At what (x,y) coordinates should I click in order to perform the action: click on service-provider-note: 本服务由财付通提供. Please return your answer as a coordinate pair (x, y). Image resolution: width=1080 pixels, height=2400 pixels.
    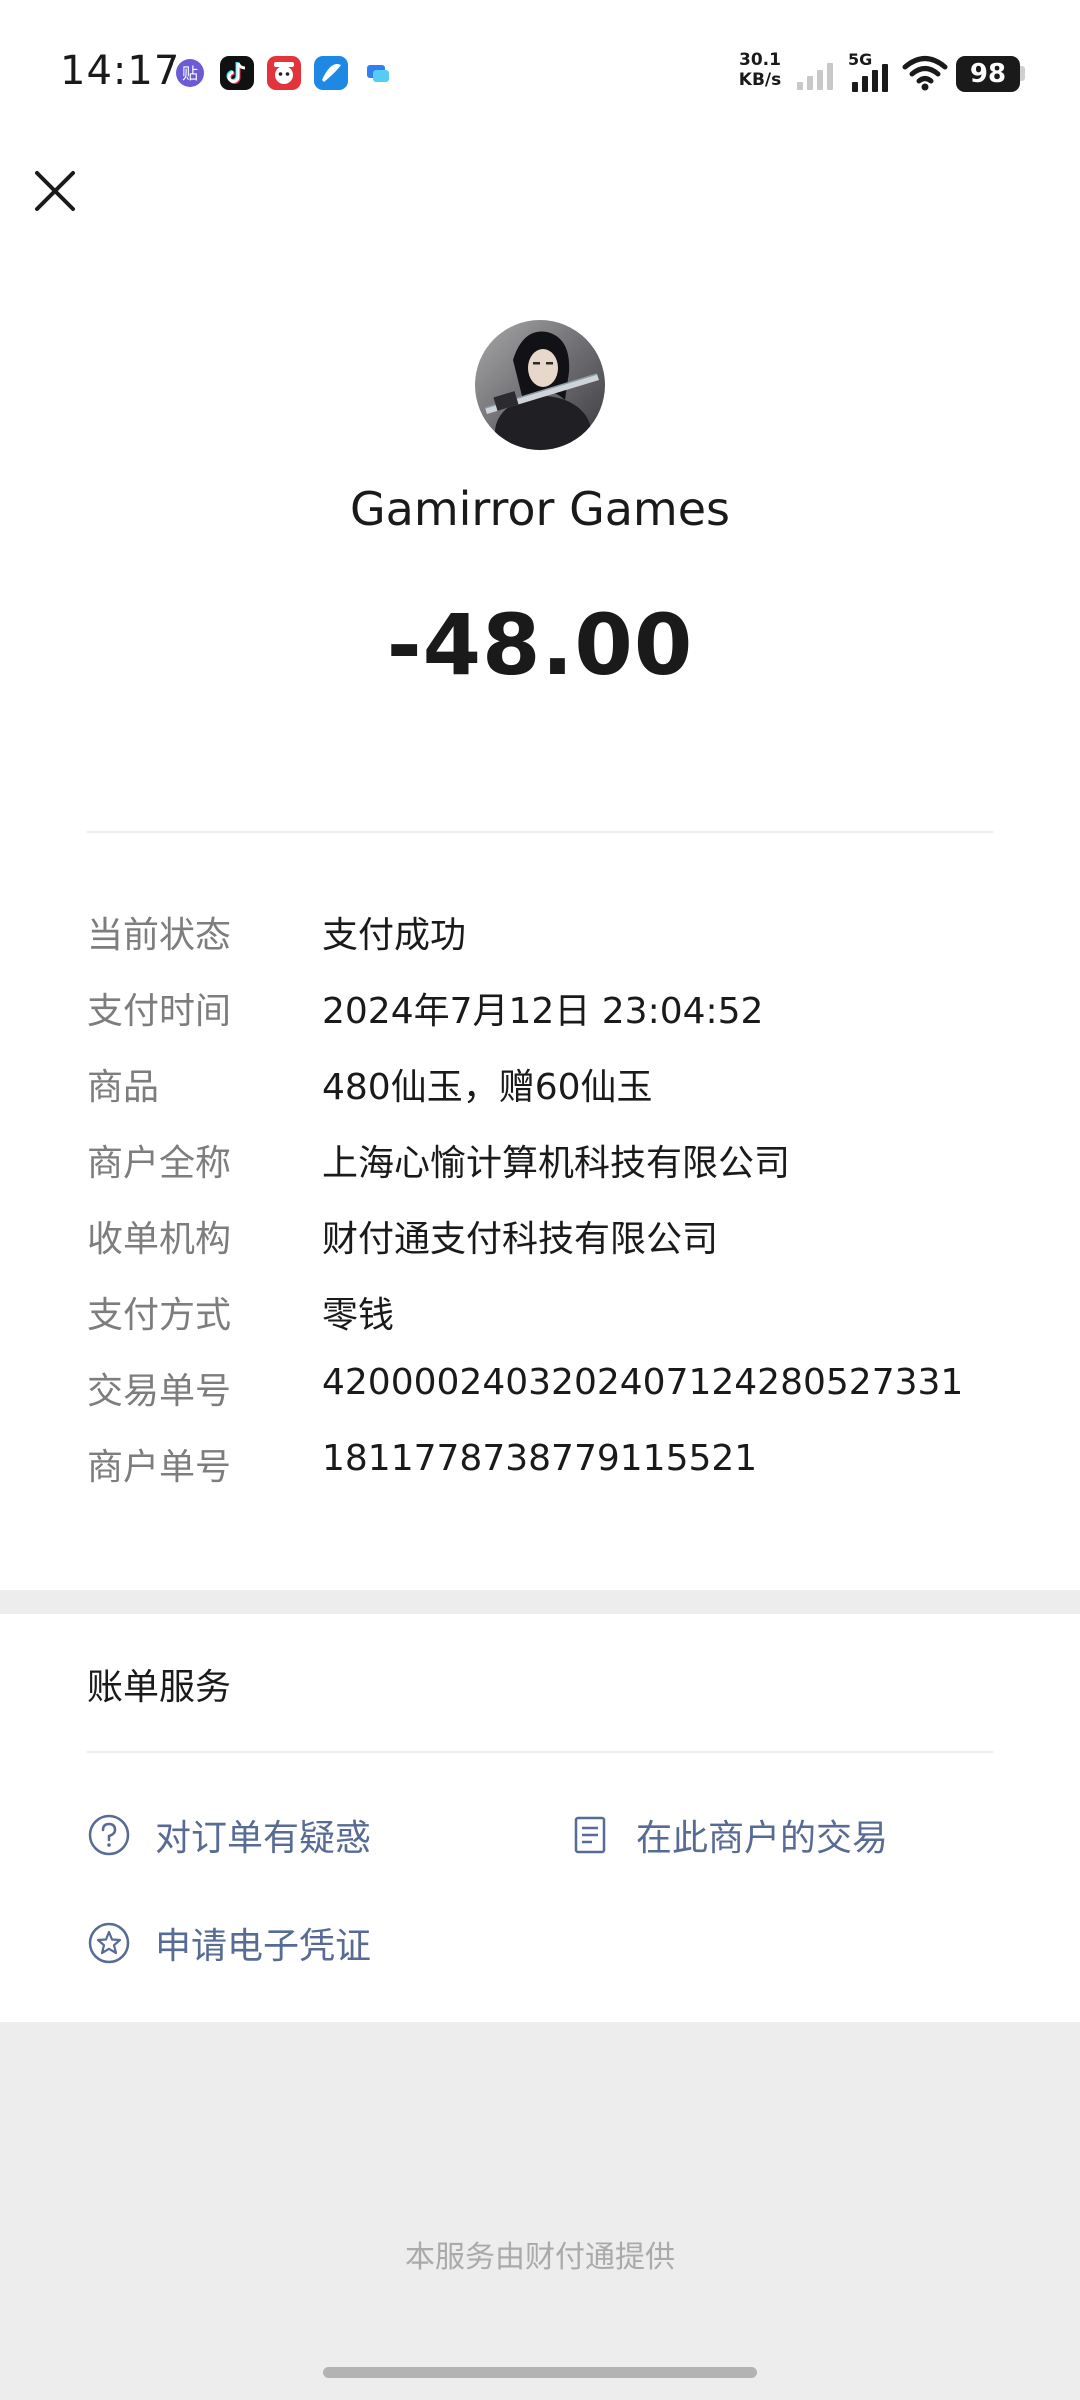
    Looking at the image, I should click on (540, 2257).